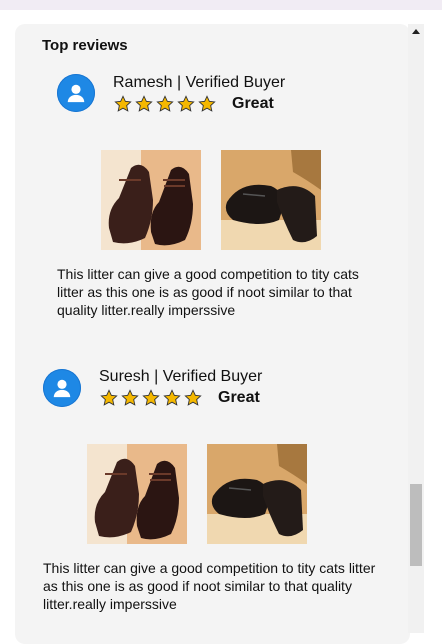 This screenshot has width=442, height=644. Describe the element at coordinates (416, 31) in the screenshot. I see `caret-up-icon` at that location.